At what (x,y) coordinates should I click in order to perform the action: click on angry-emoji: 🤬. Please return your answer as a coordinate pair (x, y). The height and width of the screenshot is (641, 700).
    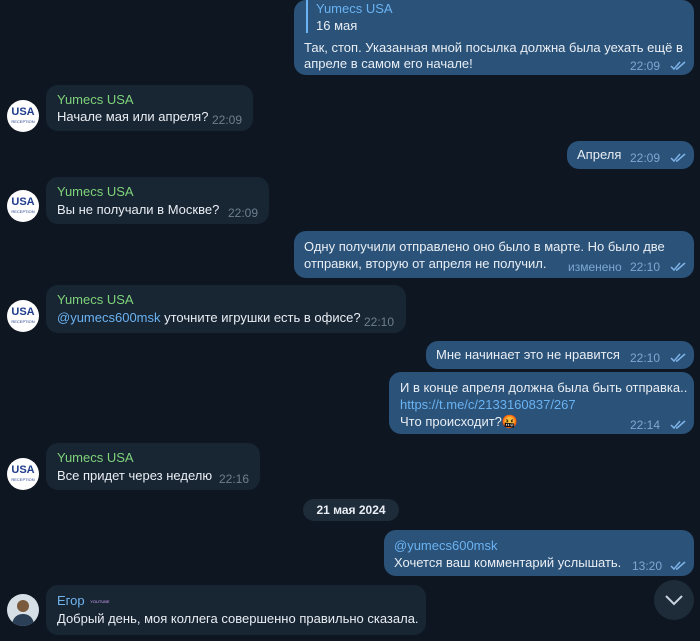
    Looking at the image, I should click on (510, 421).